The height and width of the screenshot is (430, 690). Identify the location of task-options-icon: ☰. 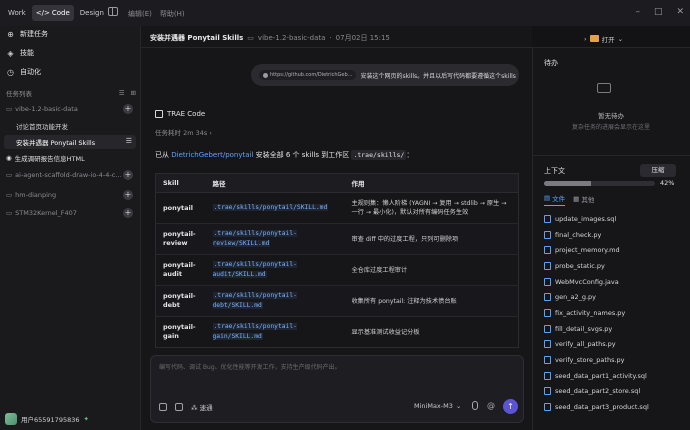
(129, 141).